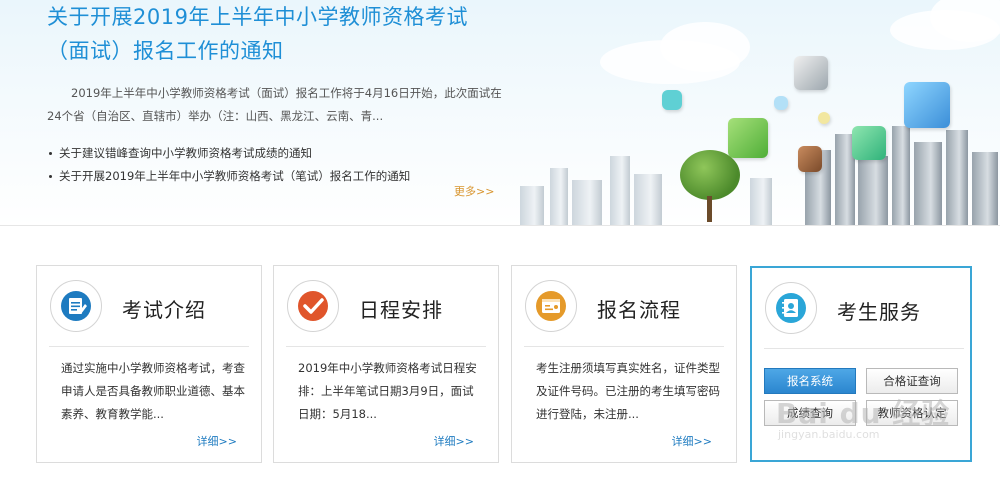  I want to click on baidu-jingyan-watermark: Bai du 经验 jingyan.baidu.com, so click(876, 427).